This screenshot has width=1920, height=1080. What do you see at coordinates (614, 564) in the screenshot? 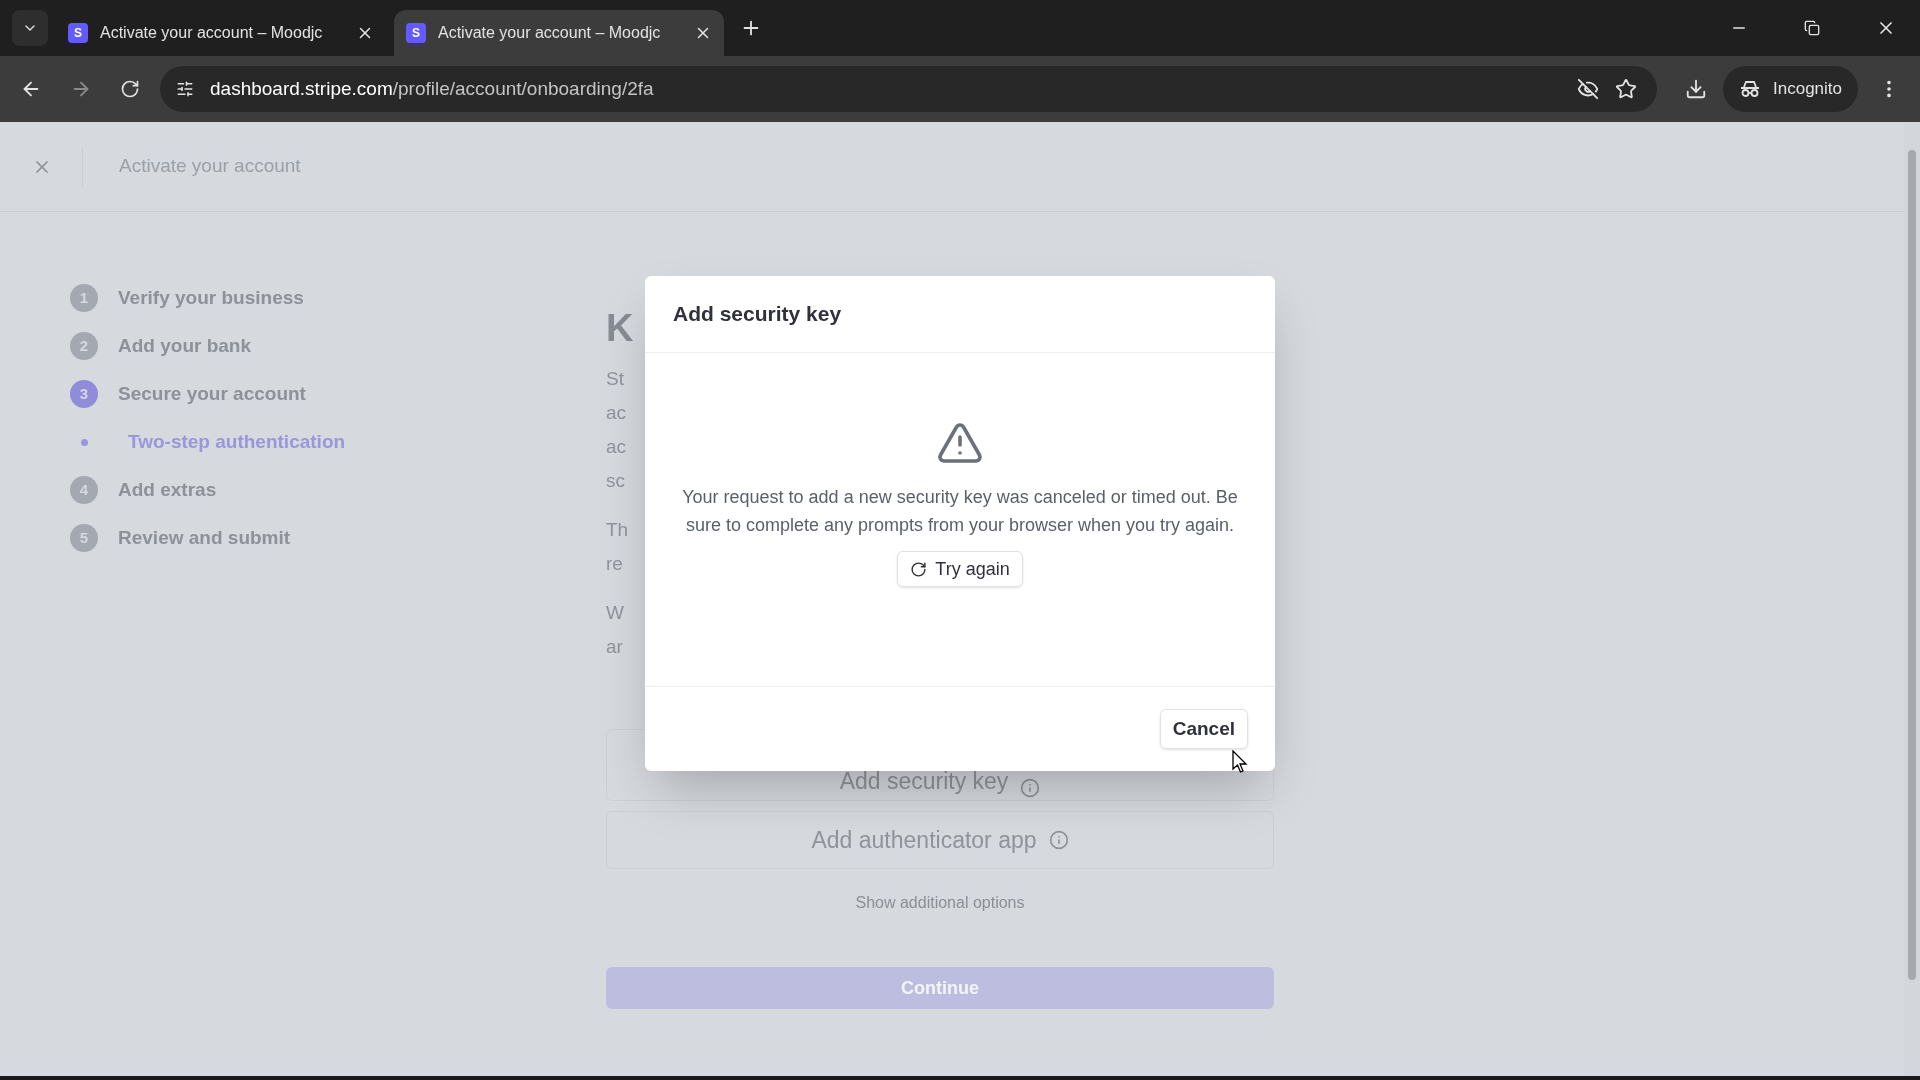
I see `paragraph-text: re` at bounding box center [614, 564].